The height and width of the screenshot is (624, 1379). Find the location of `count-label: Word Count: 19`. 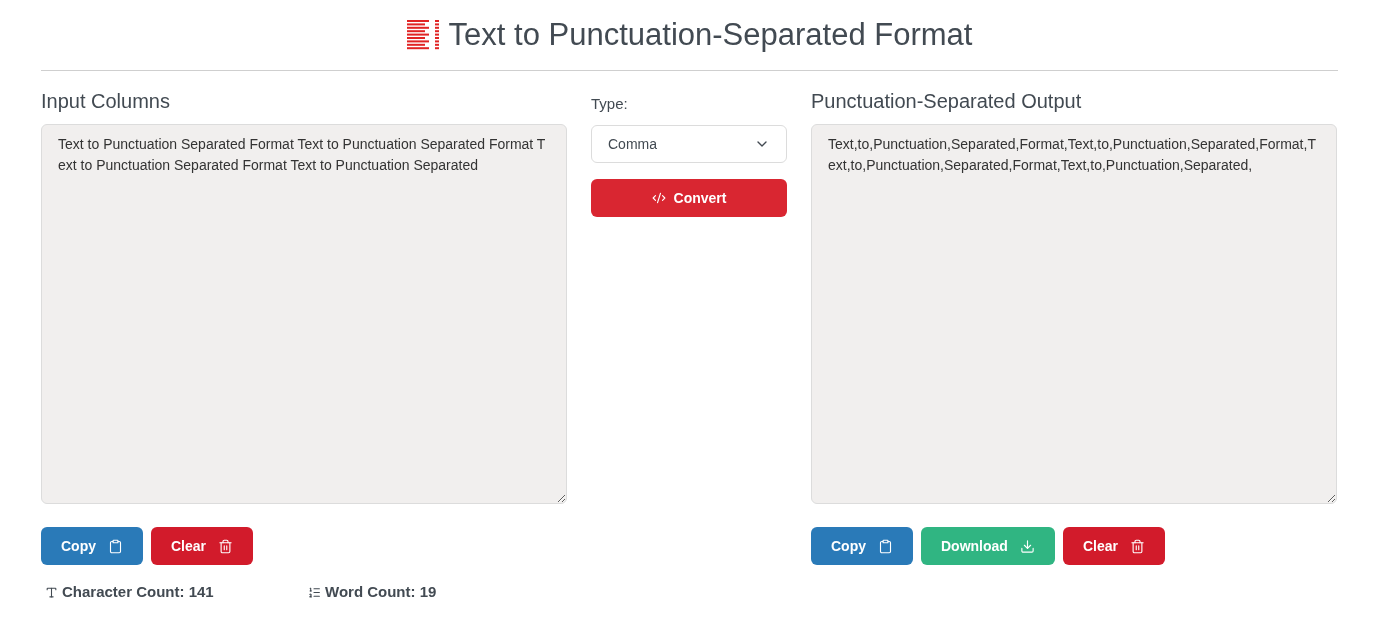

count-label: Word Count: 19 is located at coordinates (381, 592).